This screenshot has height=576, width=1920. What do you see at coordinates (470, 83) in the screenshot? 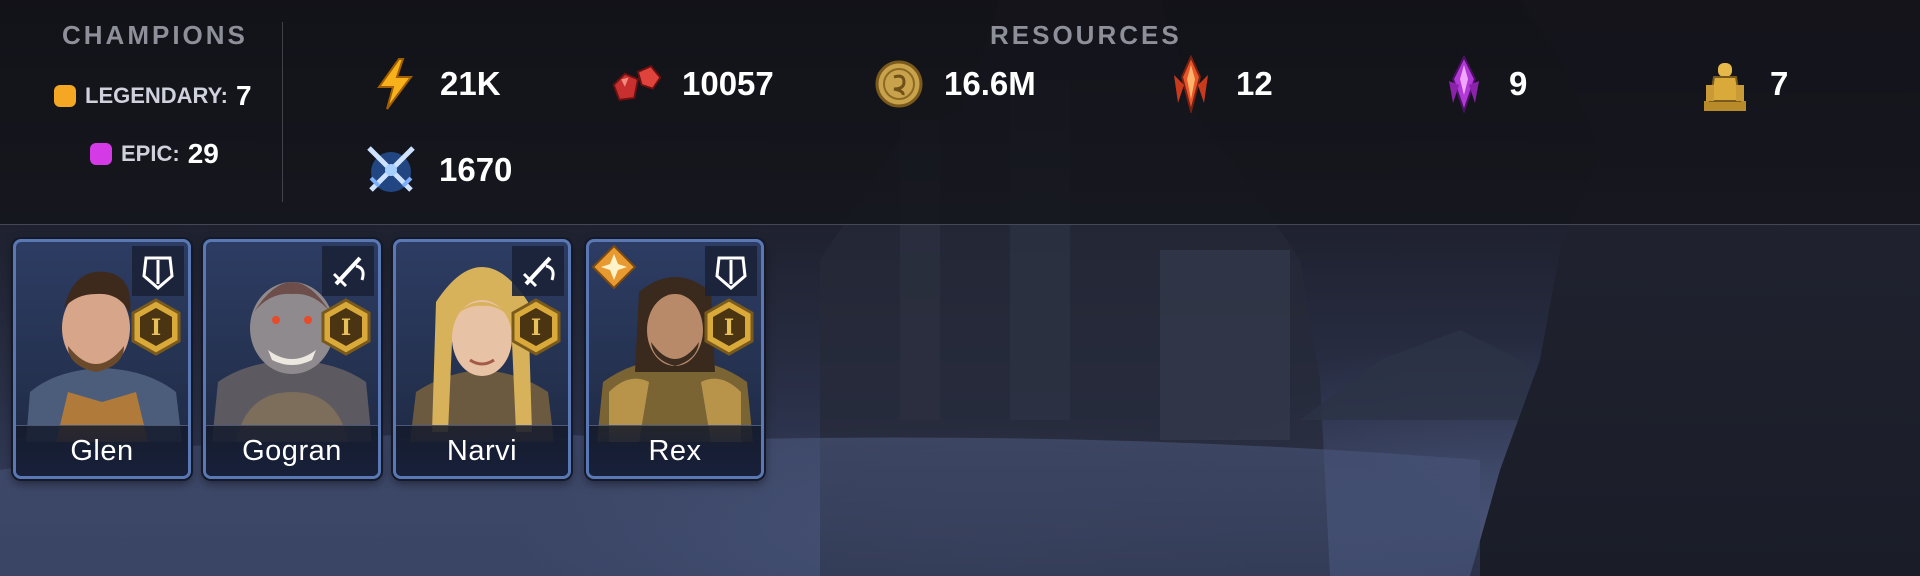
I see `energy-value: 21K` at bounding box center [470, 83].